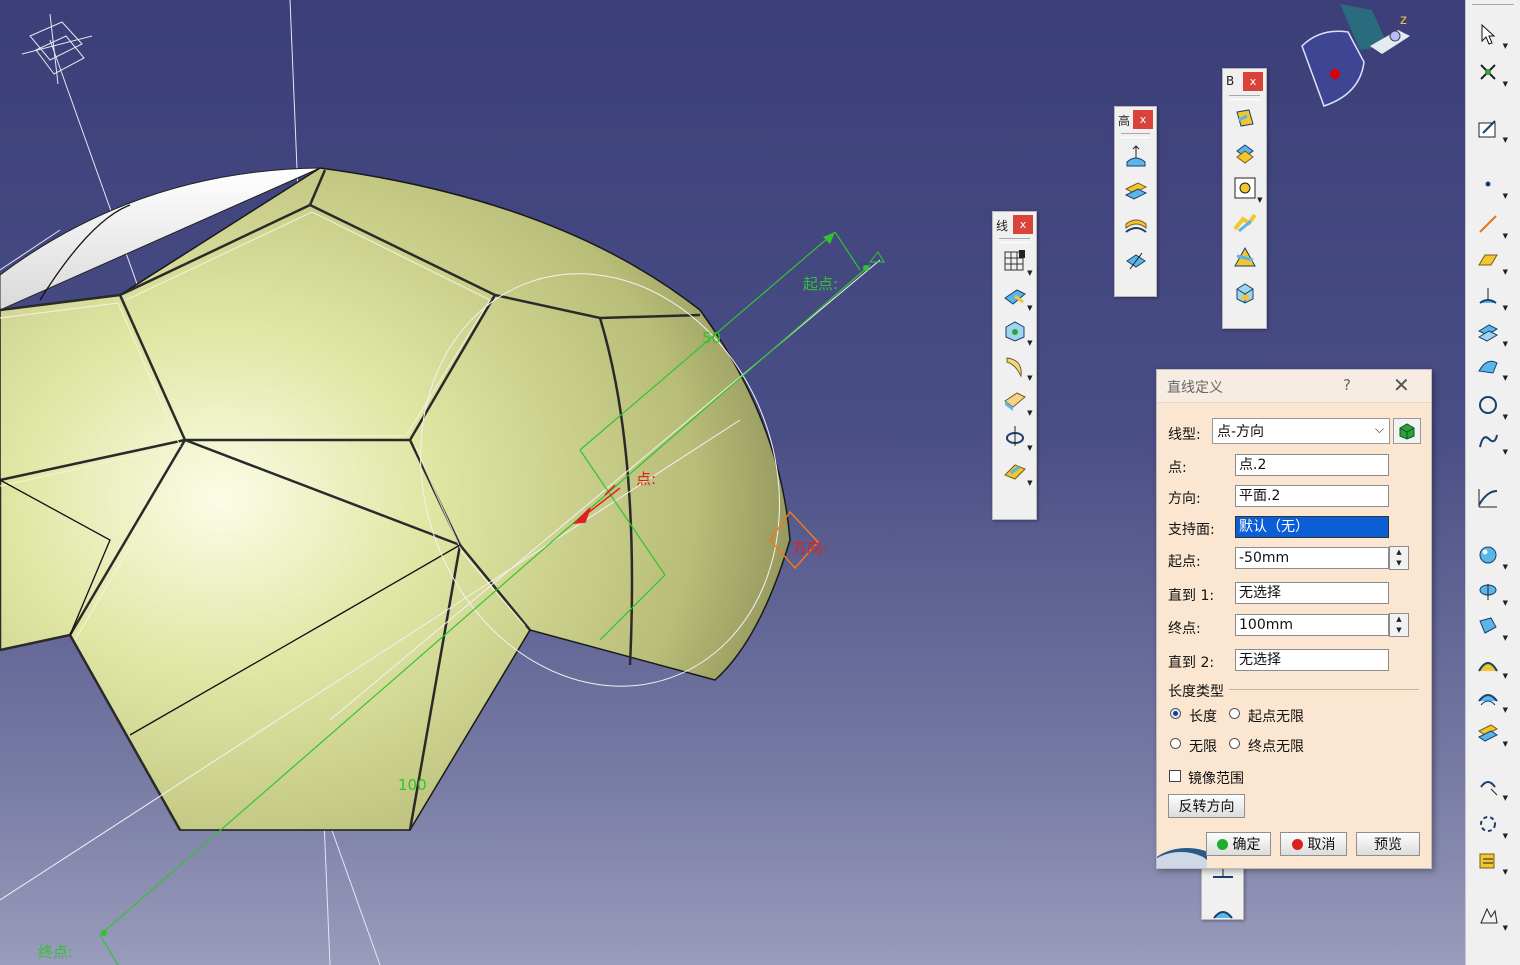  Describe the element at coordinates (1196, 692) in the screenshot. I see `length-type-label: 长度类型` at that location.